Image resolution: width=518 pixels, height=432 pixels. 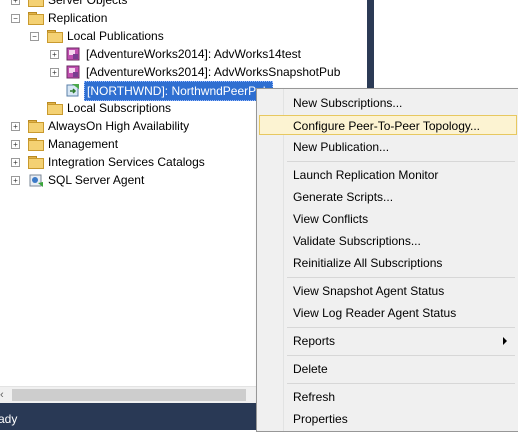 I want to click on submenu-arrow-icon, so click(x=505, y=341).